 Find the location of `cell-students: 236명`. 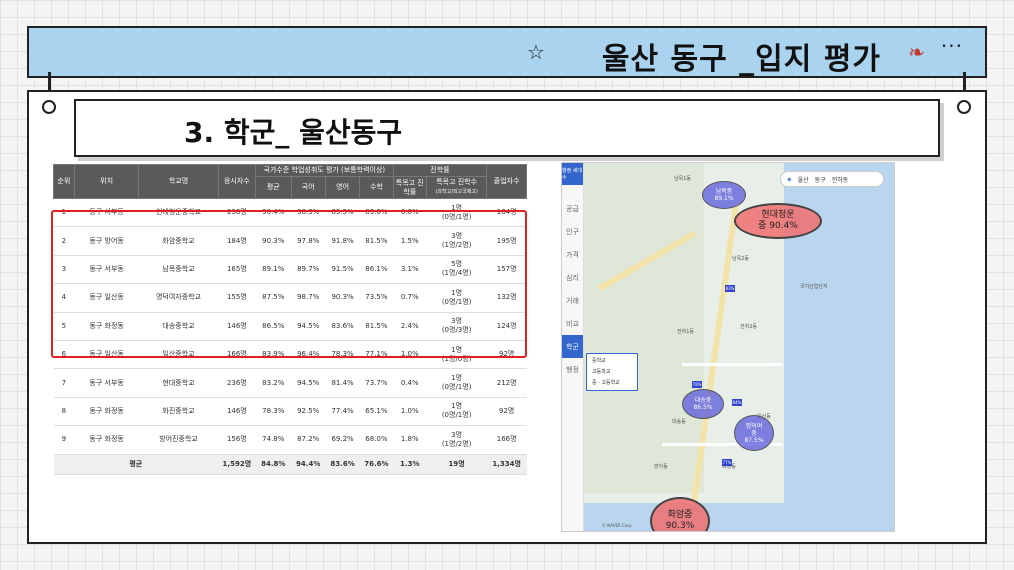

cell-students: 236명 is located at coordinates (237, 383).